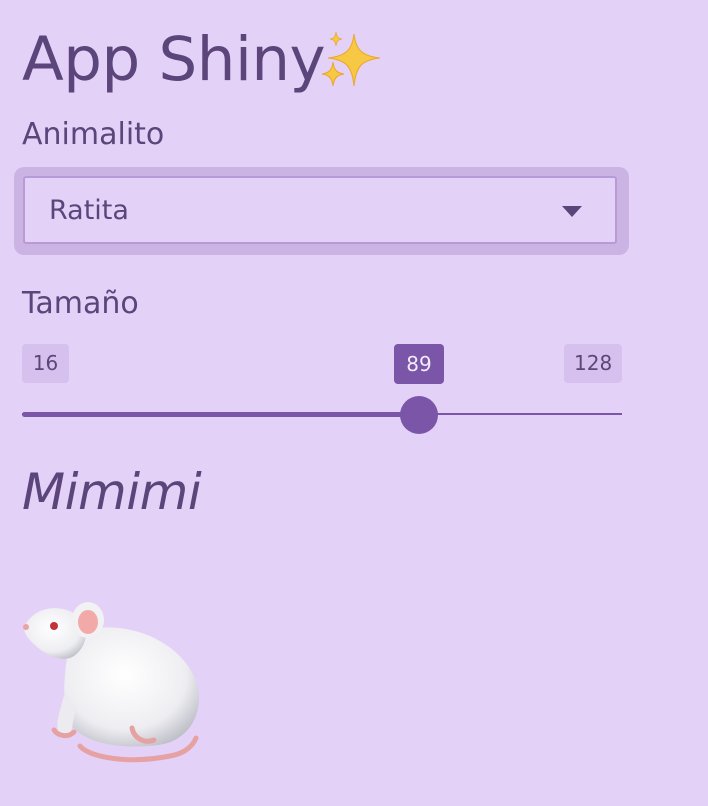 Image resolution: width=708 pixels, height=806 pixels. I want to click on animal-select: Ratita, so click(320, 210).